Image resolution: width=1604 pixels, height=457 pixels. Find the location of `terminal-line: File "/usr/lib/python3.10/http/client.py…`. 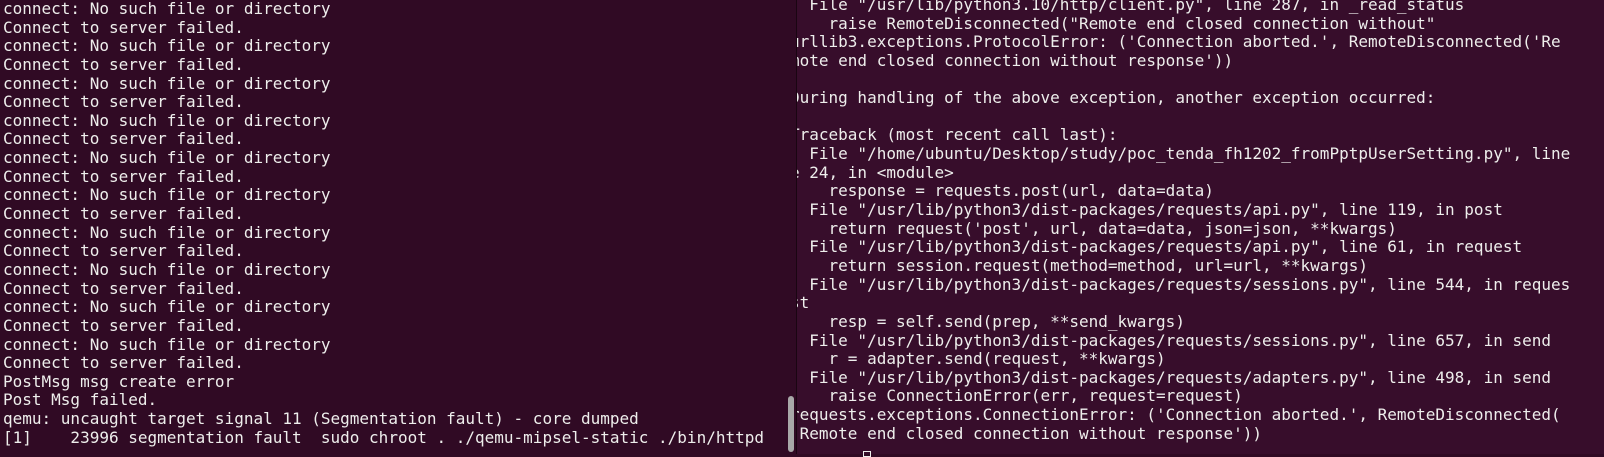

terminal-line: File "/usr/lib/python3.10/http/client.py… is located at coordinates (1131, 7).